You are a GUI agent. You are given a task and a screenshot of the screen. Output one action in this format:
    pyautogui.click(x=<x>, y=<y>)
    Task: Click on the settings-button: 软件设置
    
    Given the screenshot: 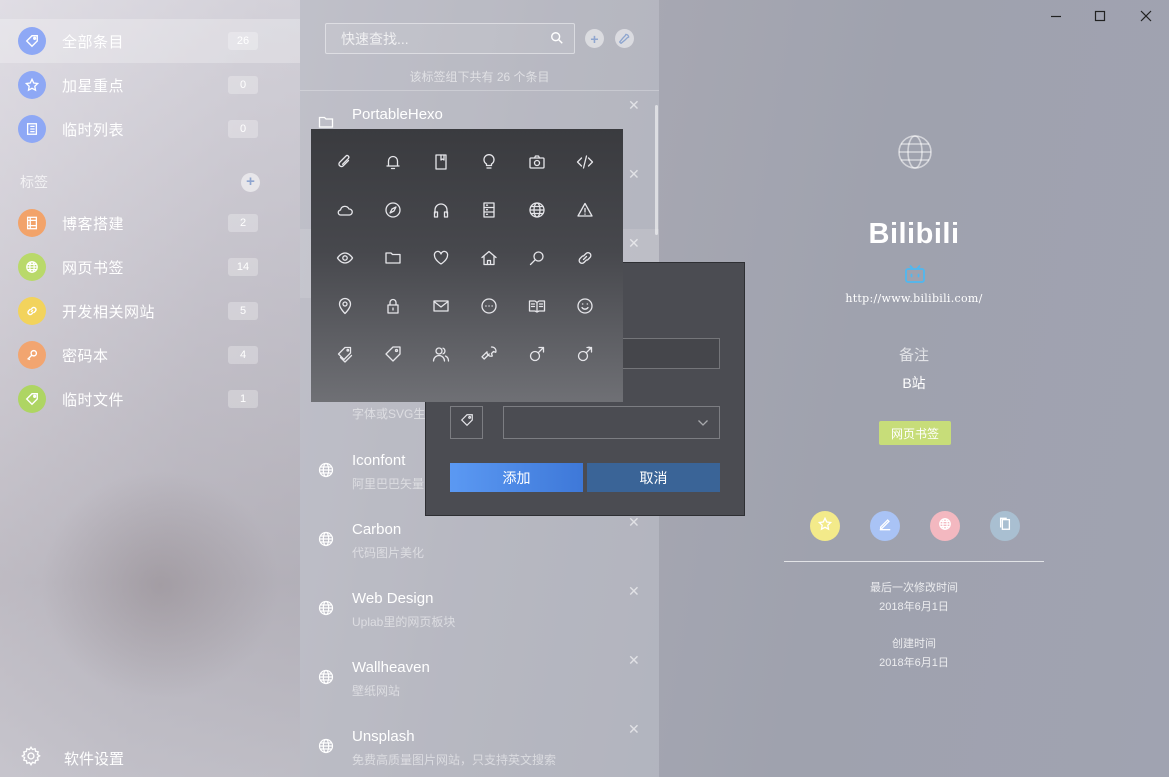 What is the action you would take?
    pyautogui.click(x=72, y=758)
    